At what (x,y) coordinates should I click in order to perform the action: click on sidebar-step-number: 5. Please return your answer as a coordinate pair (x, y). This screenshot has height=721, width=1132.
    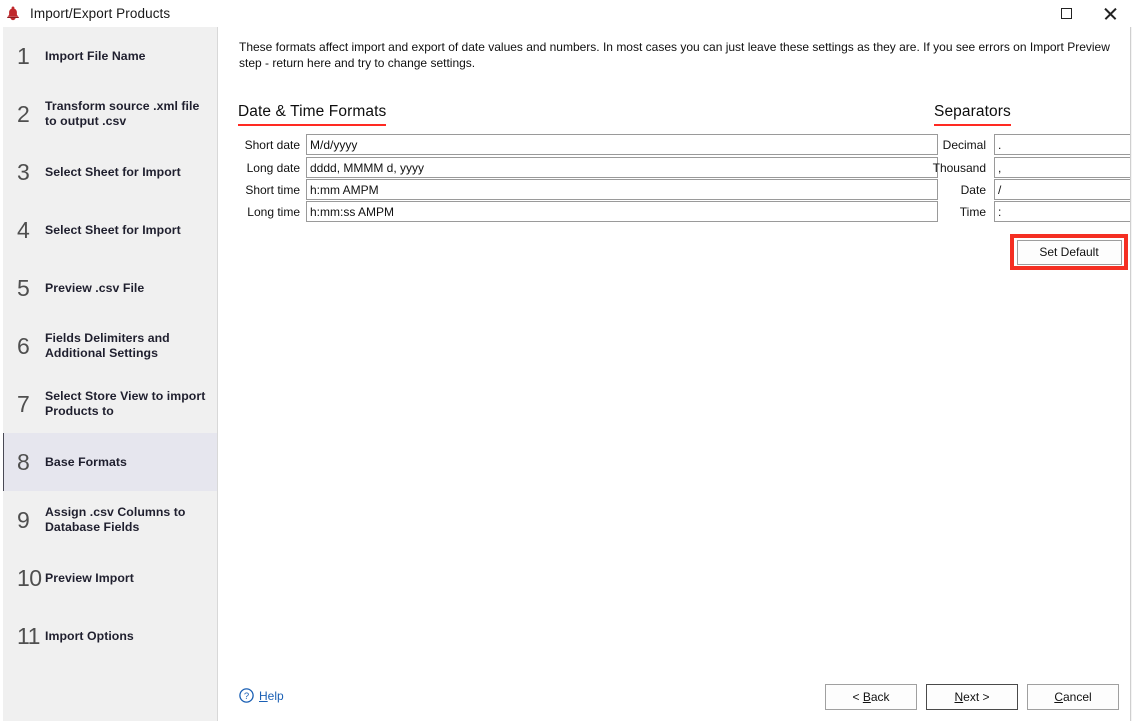
    Looking at the image, I should click on (23, 287).